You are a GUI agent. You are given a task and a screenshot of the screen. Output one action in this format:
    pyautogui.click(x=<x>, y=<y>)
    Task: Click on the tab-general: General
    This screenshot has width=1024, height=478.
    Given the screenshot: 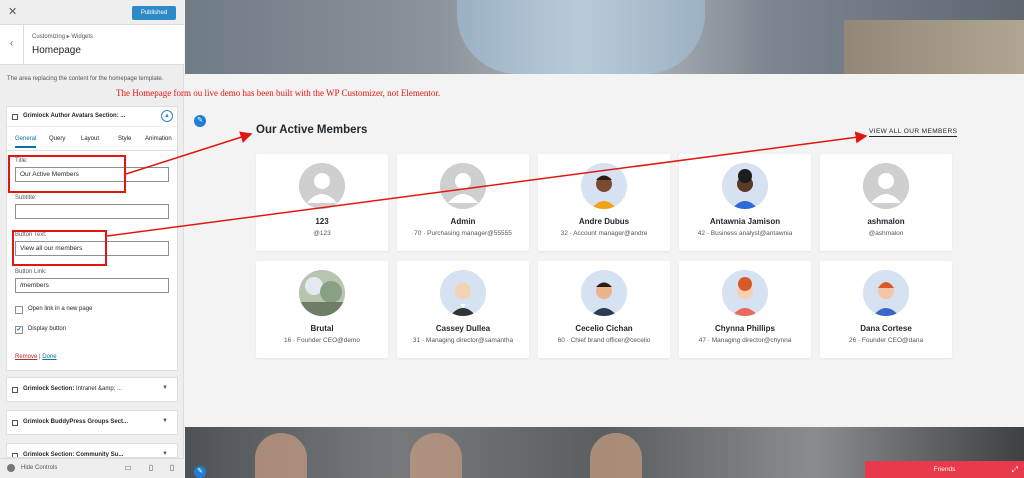 What is the action you would take?
    pyautogui.click(x=26, y=142)
    